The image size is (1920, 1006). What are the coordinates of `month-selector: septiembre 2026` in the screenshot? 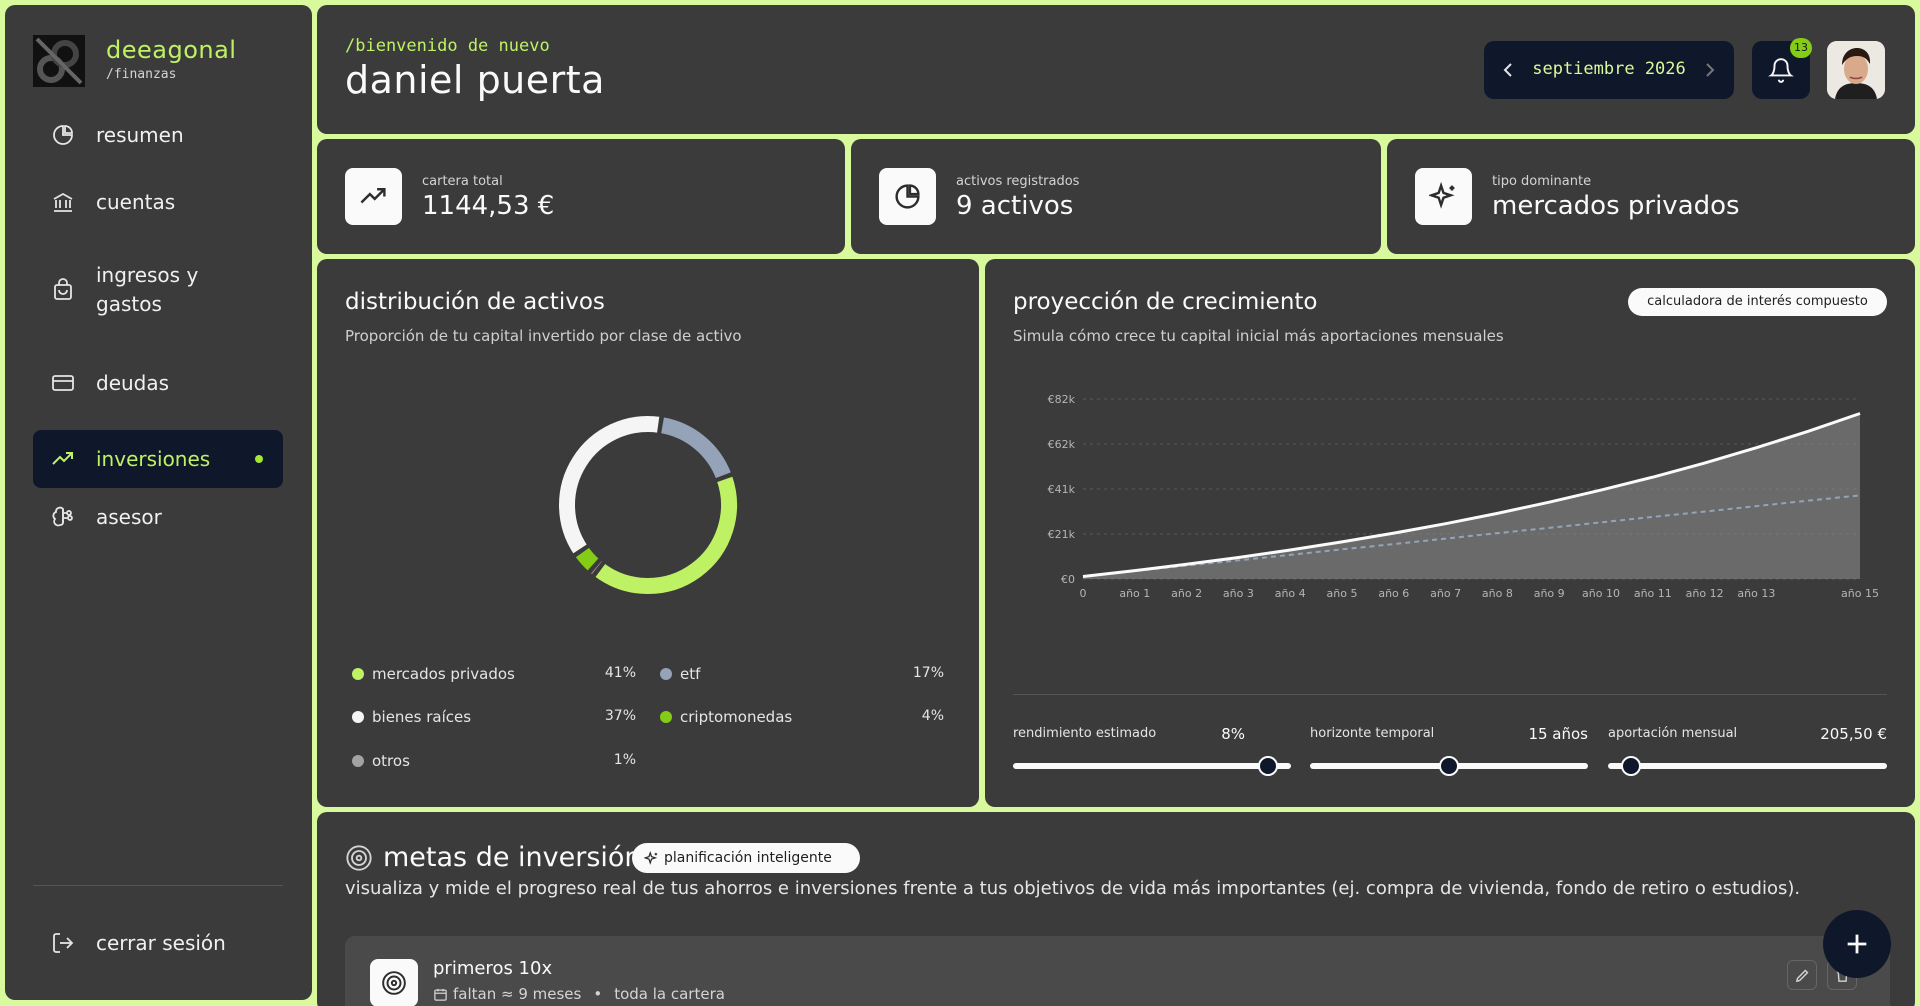 It's located at (1609, 70).